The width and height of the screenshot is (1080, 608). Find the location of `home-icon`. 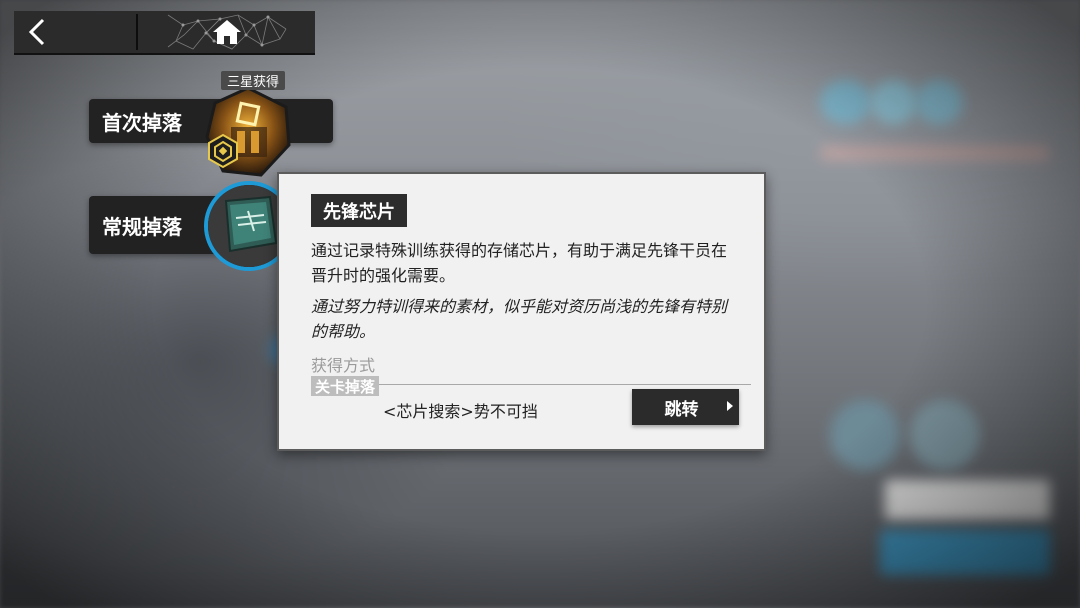

home-icon is located at coordinates (226, 32).